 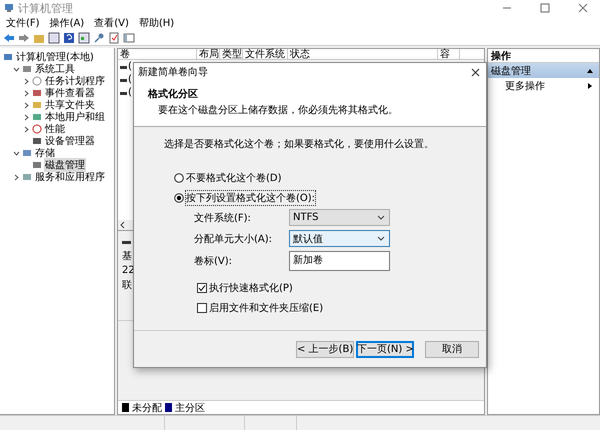 I want to click on close-icon, so click(x=475, y=72).